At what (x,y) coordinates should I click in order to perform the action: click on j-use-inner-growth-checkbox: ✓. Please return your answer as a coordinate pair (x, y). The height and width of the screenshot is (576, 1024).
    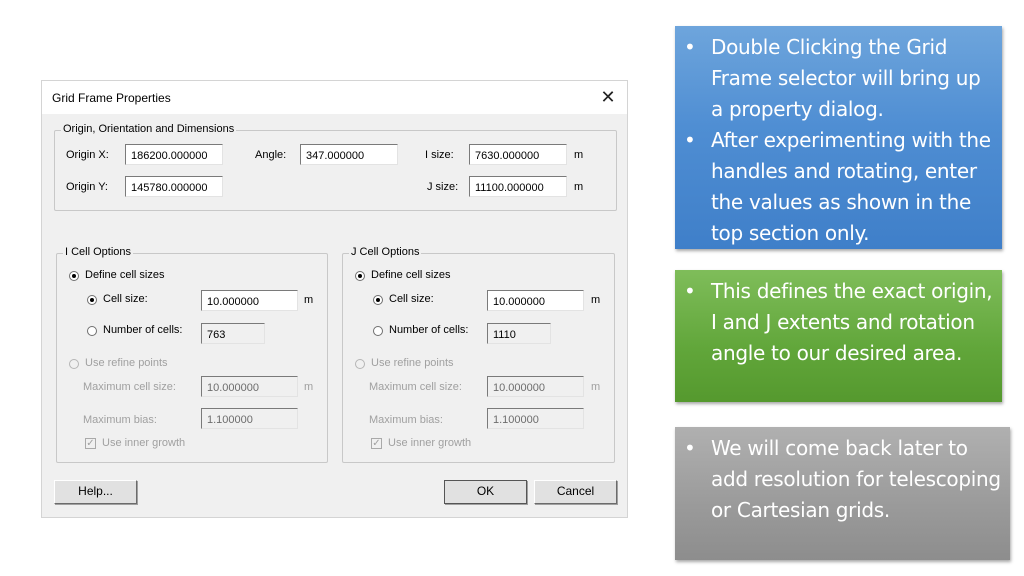
    Looking at the image, I should click on (376, 443).